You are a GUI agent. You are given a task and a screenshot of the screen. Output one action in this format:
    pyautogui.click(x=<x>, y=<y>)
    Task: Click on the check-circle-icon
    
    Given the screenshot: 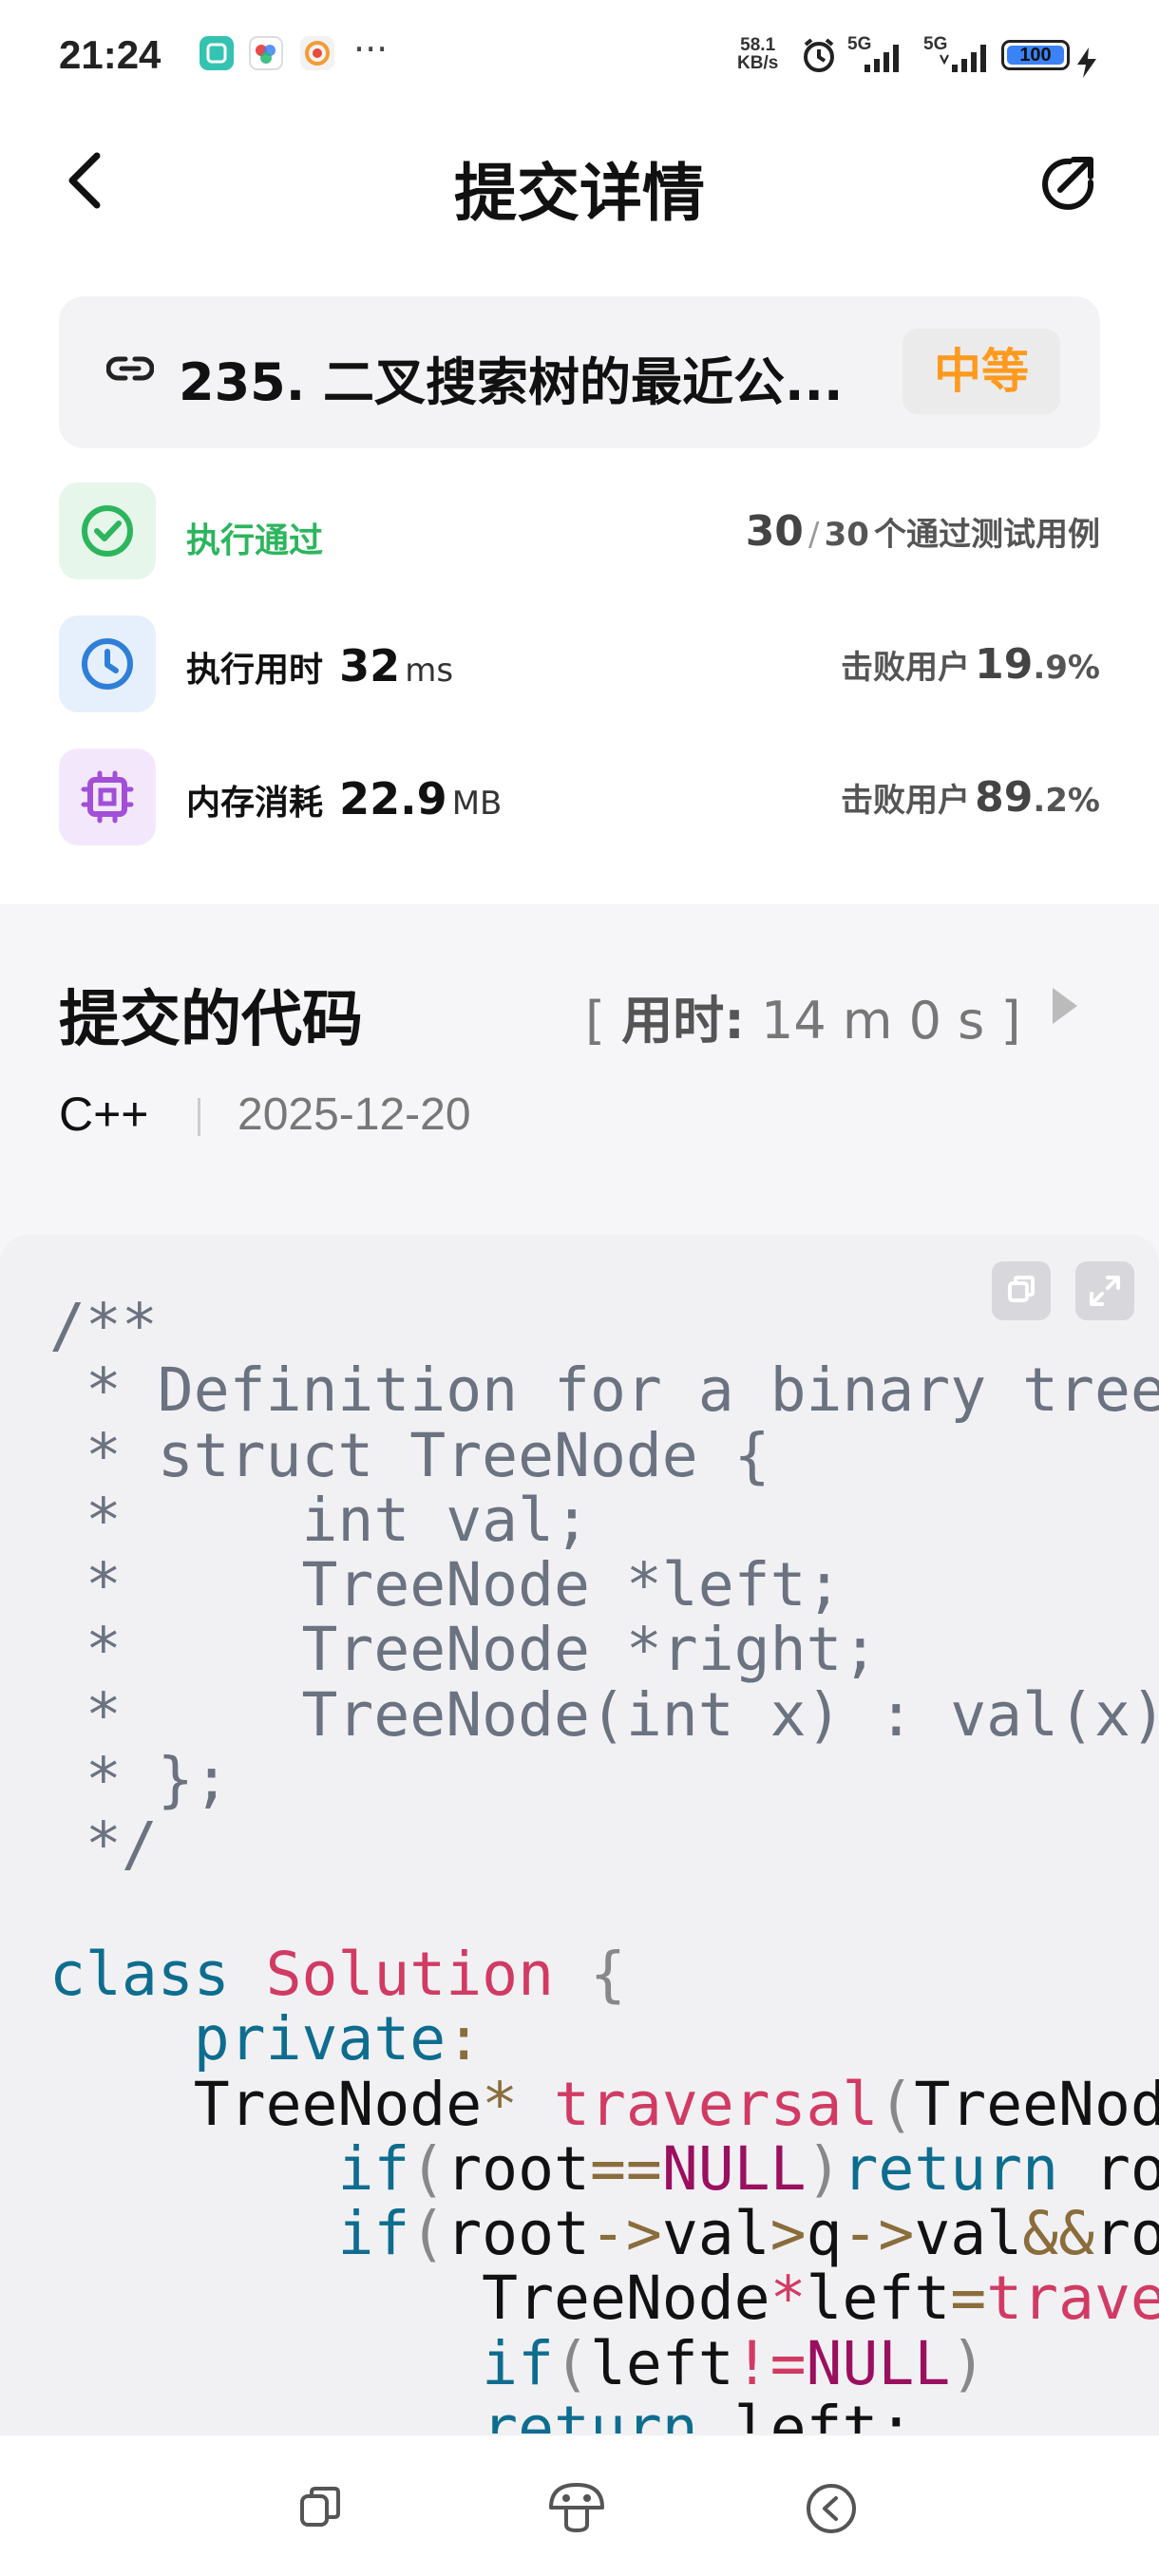 What is the action you would take?
    pyautogui.click(x=107, y=531)
    